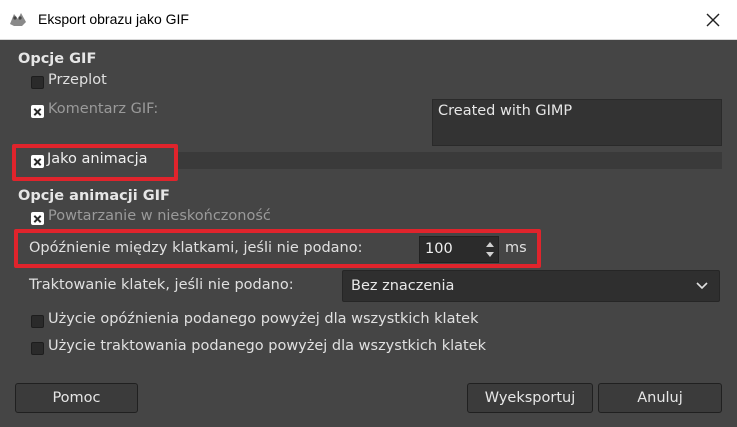 The image size is (737, 427). I want to click on interlace-checkbox, so click(37, 82).